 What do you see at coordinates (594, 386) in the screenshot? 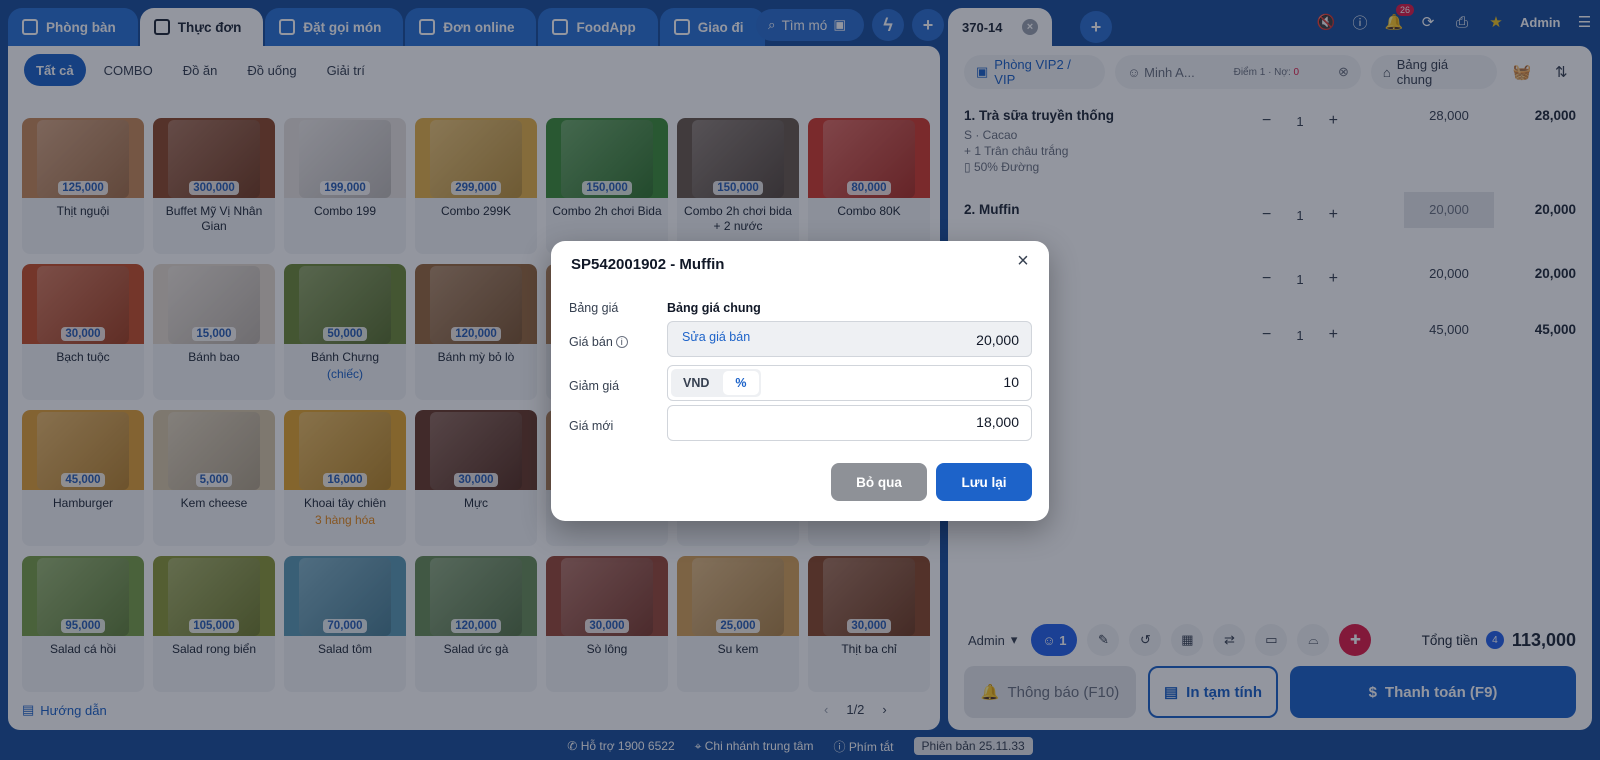
I see `discount-label: Giảm giá` at bounding box center [594, 386].